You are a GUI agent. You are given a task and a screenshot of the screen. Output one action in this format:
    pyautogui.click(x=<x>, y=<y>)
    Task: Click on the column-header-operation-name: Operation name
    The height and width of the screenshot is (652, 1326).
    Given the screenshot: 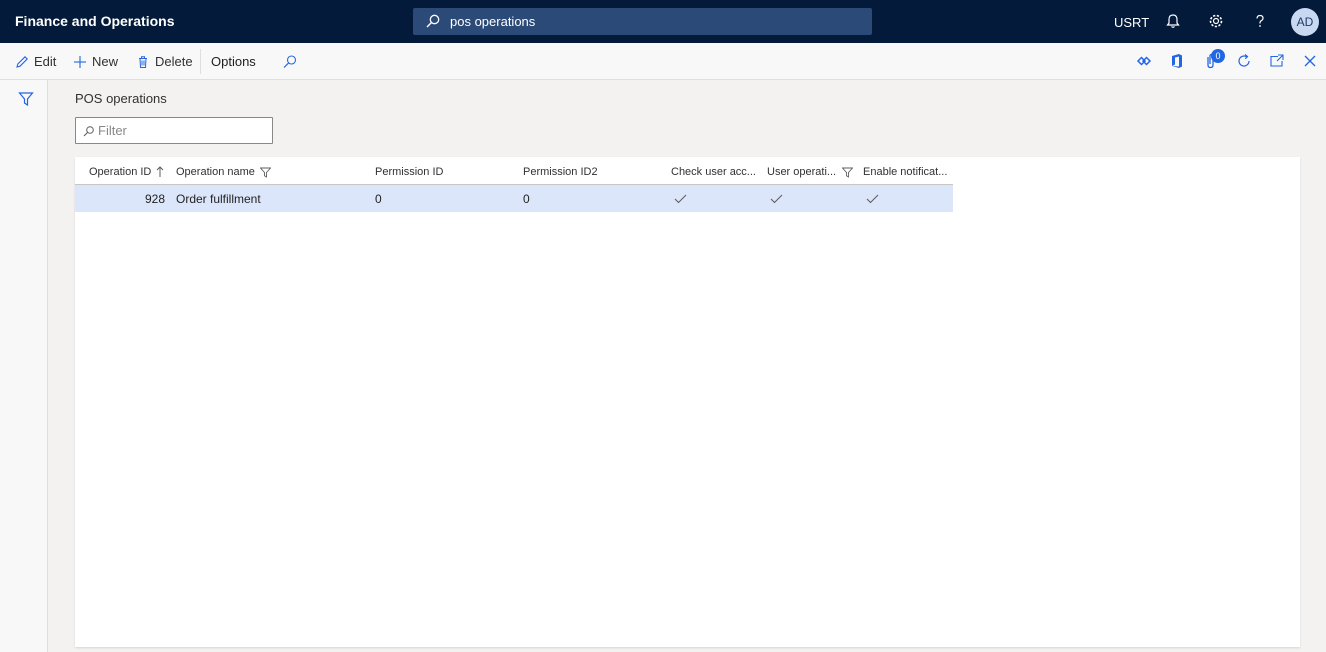 What is the action you would take?
    pyautogui.click(x=223, y=172)
    